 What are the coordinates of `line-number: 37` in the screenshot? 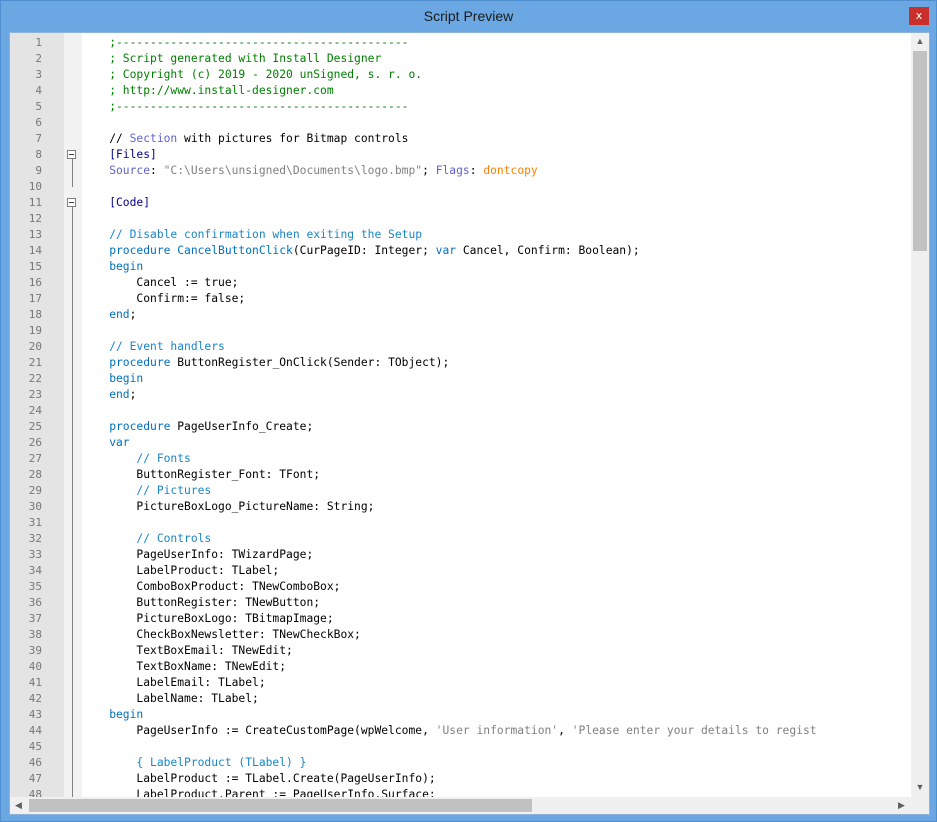 It's located at (35, 618).